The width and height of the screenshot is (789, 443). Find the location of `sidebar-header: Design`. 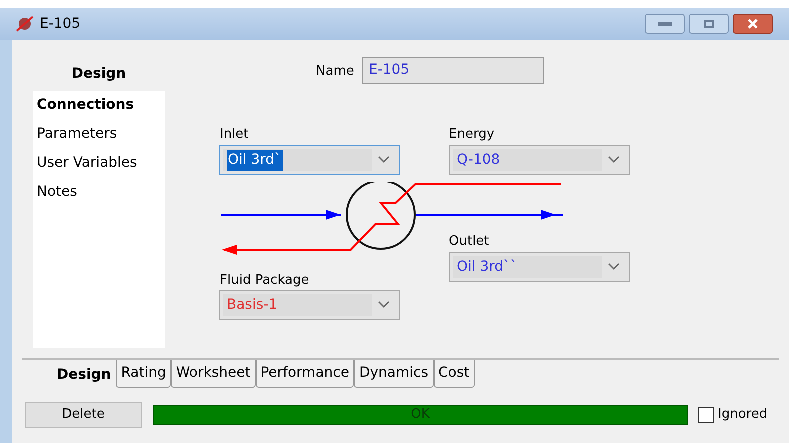

sidebar-header: Design is located at coordinates (99, 74).